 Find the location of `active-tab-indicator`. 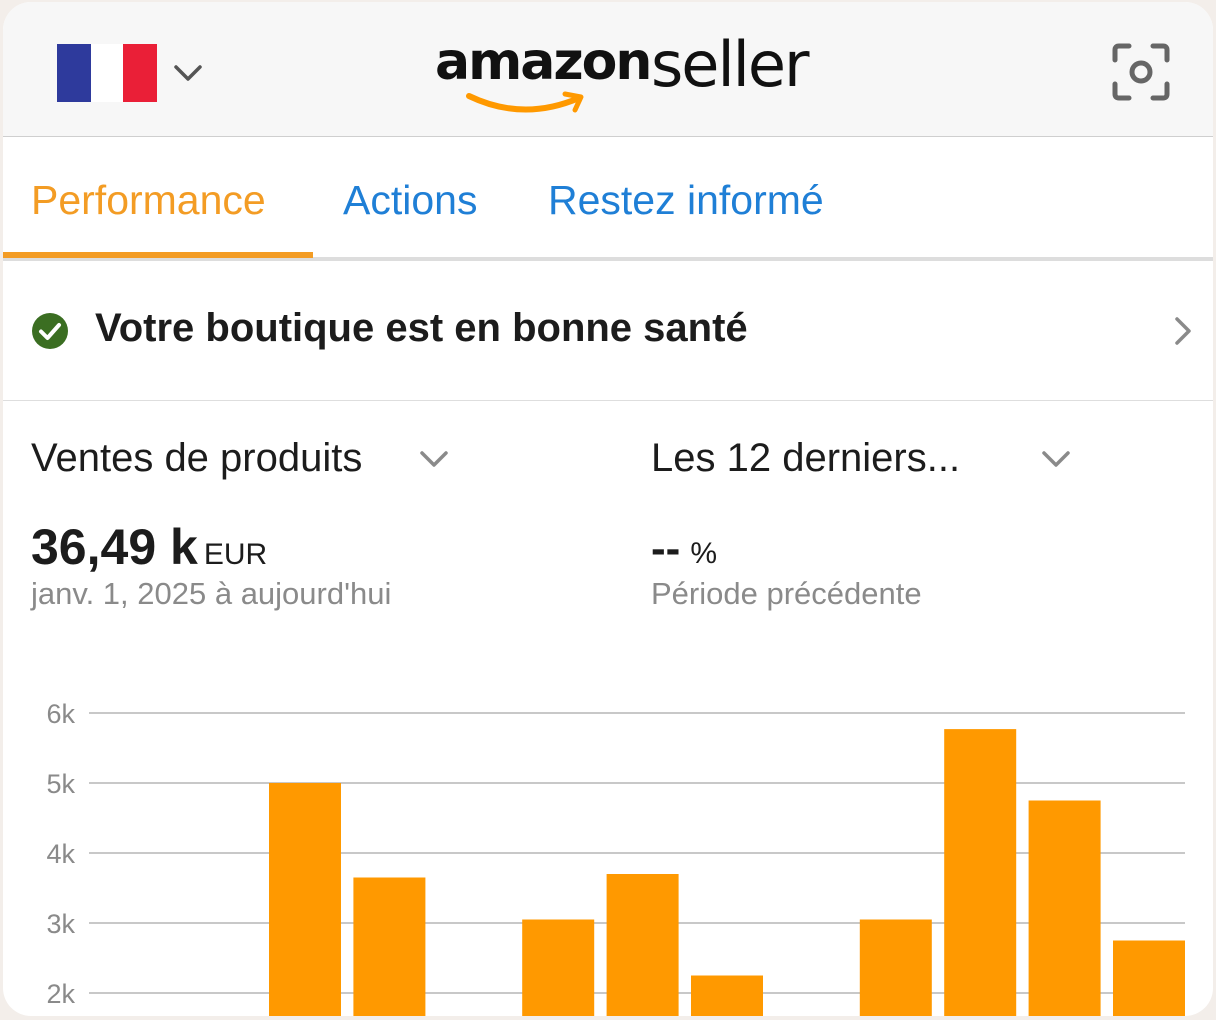

active-tab-indicator is located at coordinates (158, 255).